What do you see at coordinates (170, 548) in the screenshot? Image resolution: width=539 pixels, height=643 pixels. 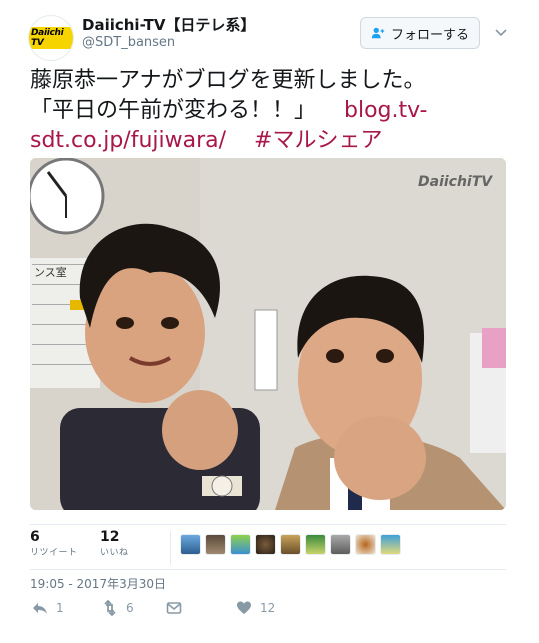 I see `stats-divider` at bounding box center [170, 548].